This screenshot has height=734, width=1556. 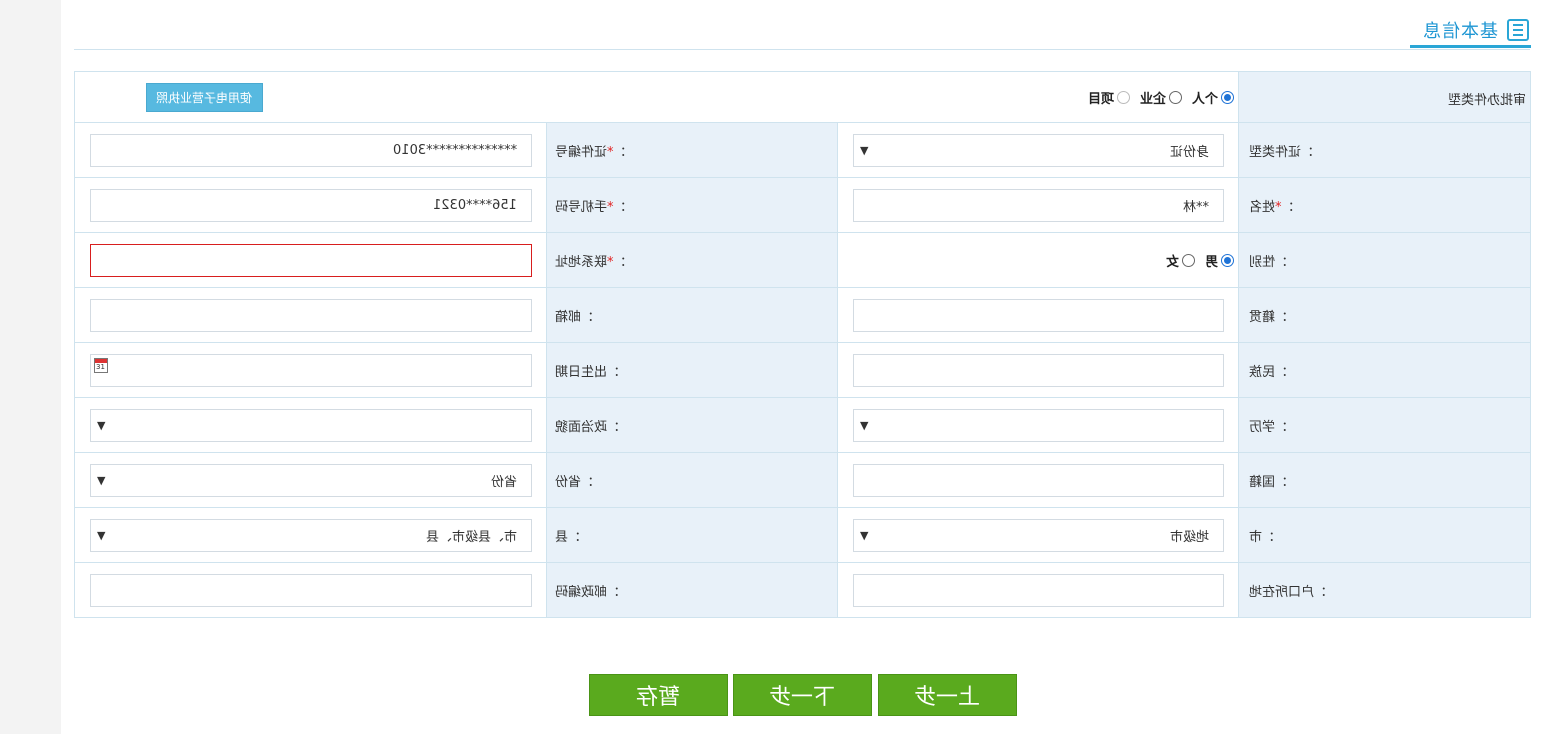 I want to click on political-status-label: ：政治面貌, so click(x=588, y=427).